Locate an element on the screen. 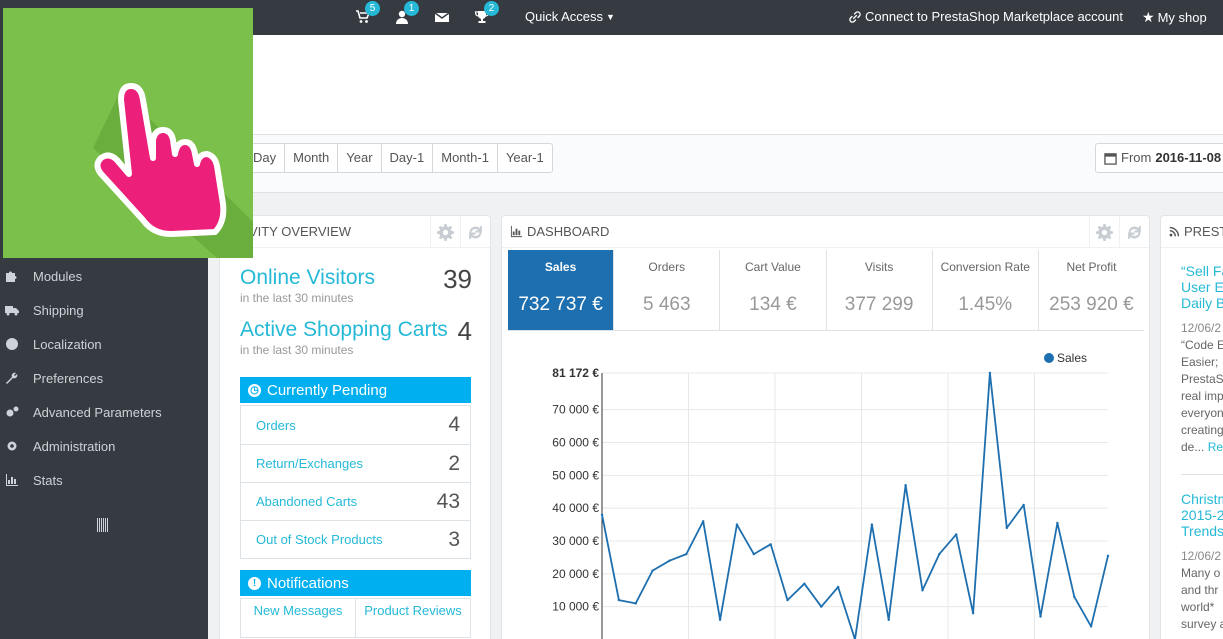 The height and width of the screenshot is (639, 1223). sidebar-item-modules: Modules is located at coordinates (104, 276).